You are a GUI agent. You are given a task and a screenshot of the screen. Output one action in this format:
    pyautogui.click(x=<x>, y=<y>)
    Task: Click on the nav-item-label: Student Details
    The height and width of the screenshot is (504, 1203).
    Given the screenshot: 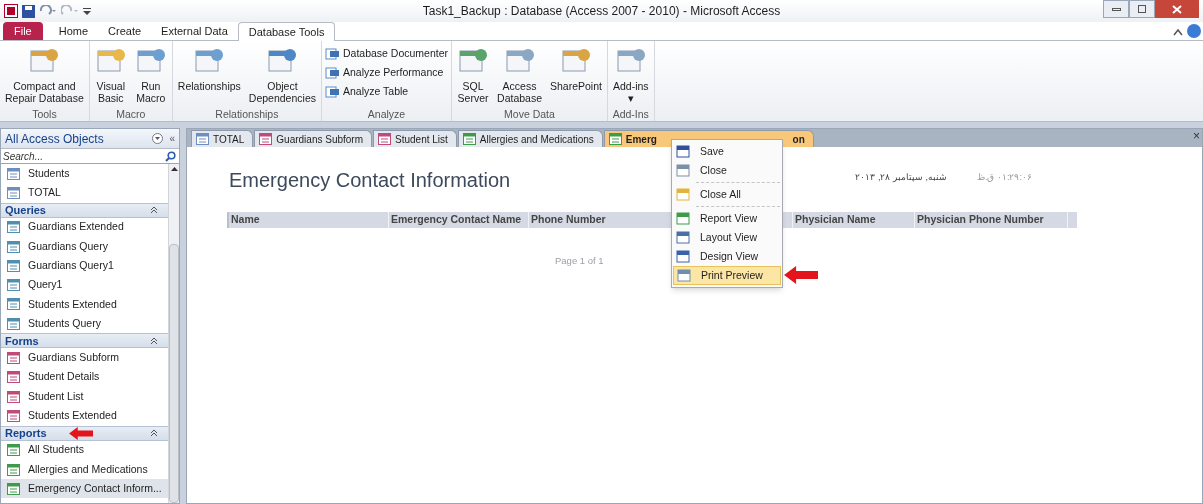 What is the action you would take?
    pyautogui.click(x=64, y=377)
    